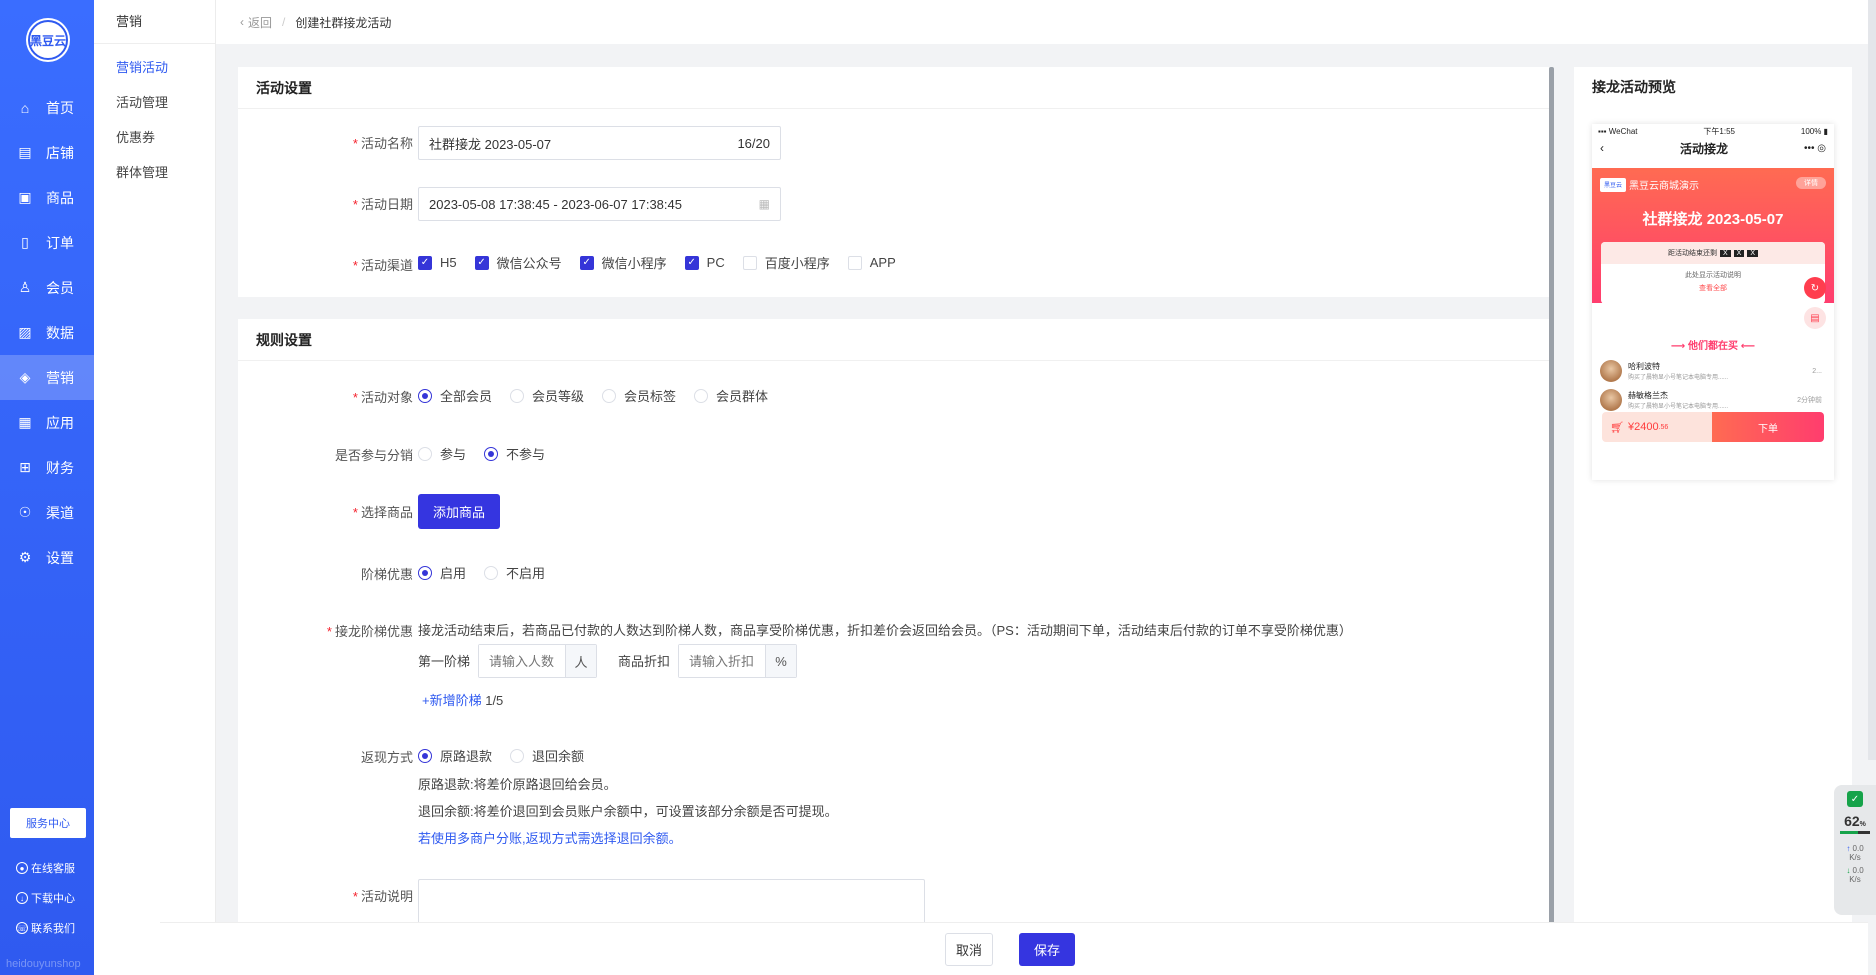  I want to click on channel-checkbox: ✓ 微信小程序, so click(623, 262).